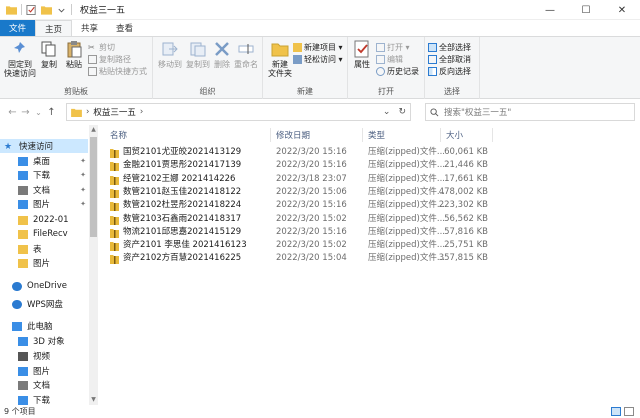 The width and height of the screenshot is (640, 418). I want to click on open-button: 打开 ▾, so click(393, 47).